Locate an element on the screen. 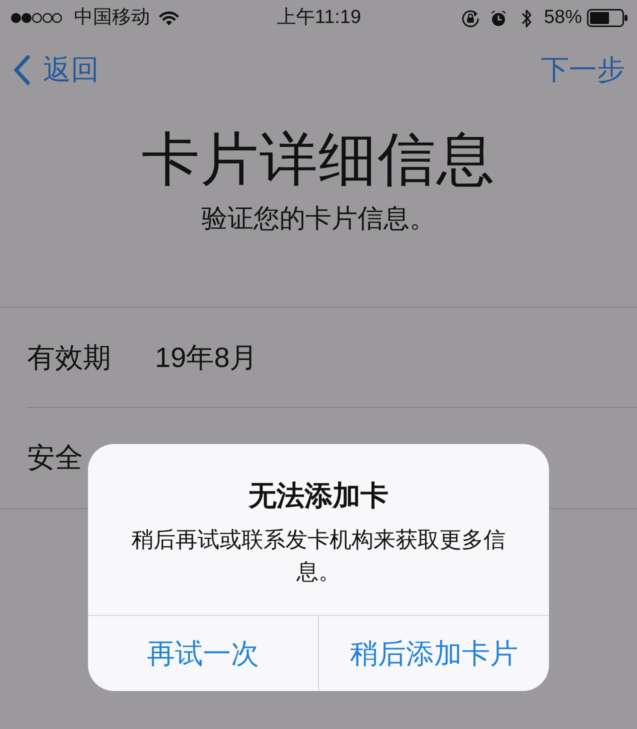  page-title: 卡片详细信息 is located at coordinates (319, 160).